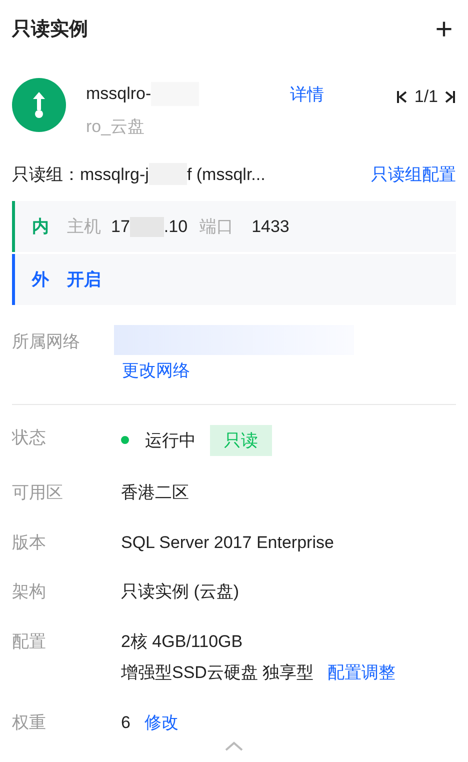 The width and height of the screenshot is (468, 762). What do you see at coordinates (29, 592) in the screenshot?
I see `field-label: 架构` at bounding box center [29, 592].